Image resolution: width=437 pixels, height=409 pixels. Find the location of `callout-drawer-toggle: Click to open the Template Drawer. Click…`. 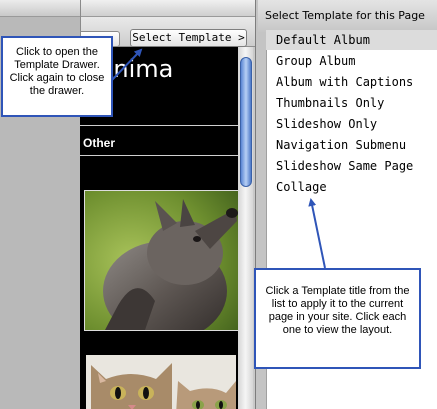

callout-drawer-toggle: Click to open the Template Drawer. Click… is located at coordinates (57, 76).